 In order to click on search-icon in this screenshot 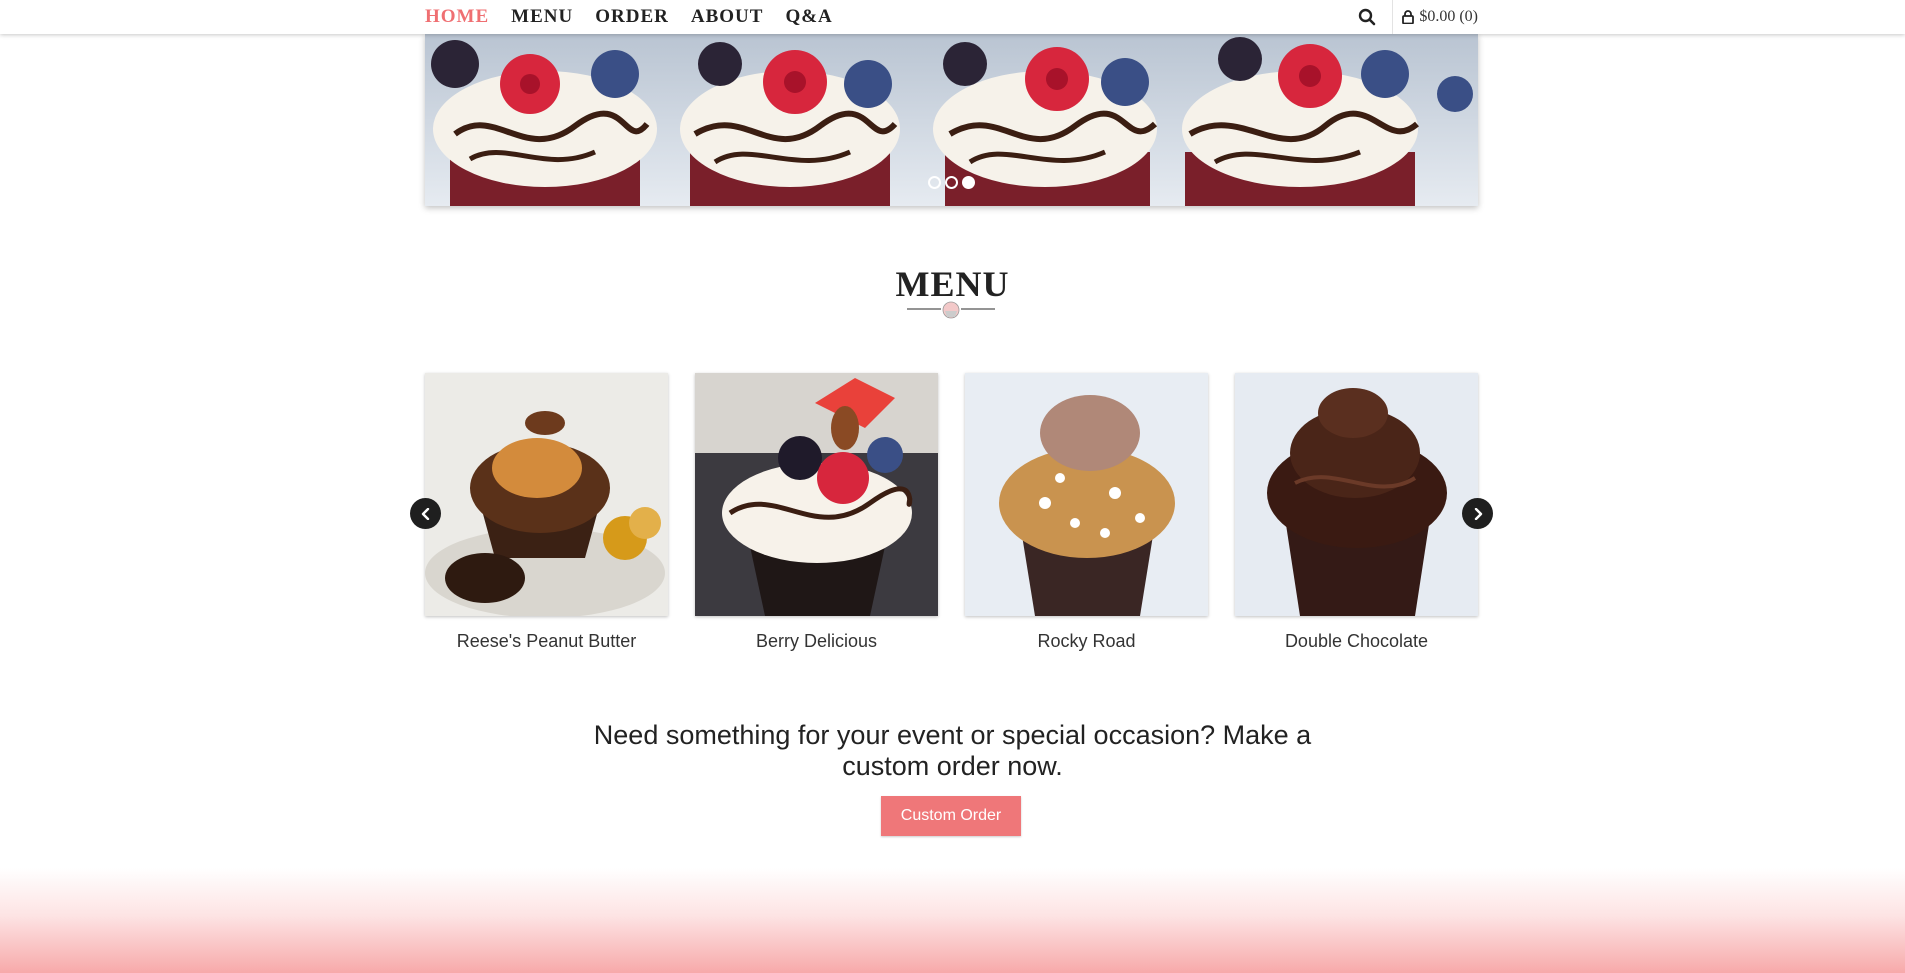, I will do `click(1367, 17)`.